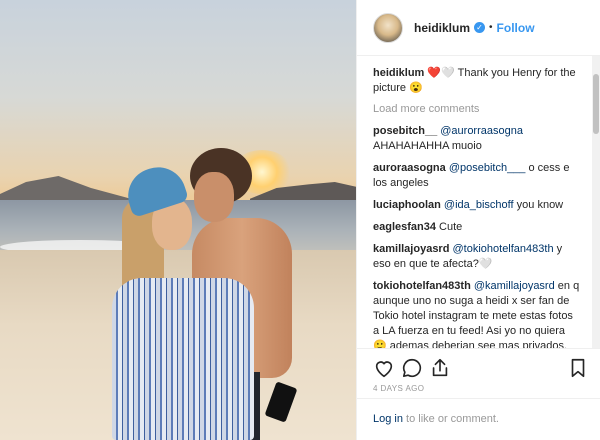 This screenshot has width=600, height=440. What do you see at coordinates (477, 227) in the screenshot?
I see `comment-item: eaglesfan34 Cute` at bounding box center [477, 227].